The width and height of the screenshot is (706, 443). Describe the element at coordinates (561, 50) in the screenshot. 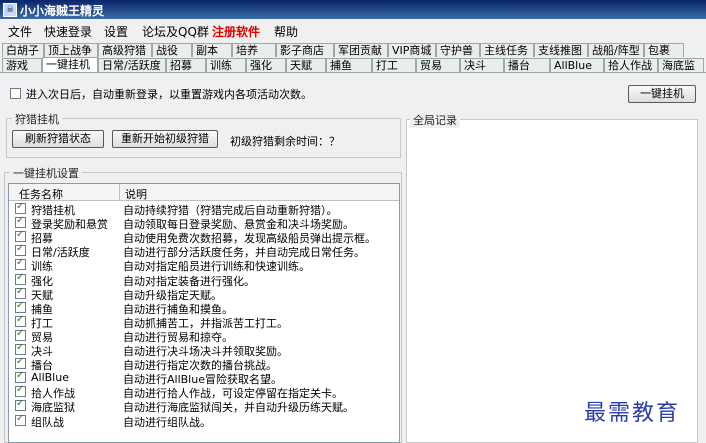

I see `tab-side-quest: 支线推图` at that location.